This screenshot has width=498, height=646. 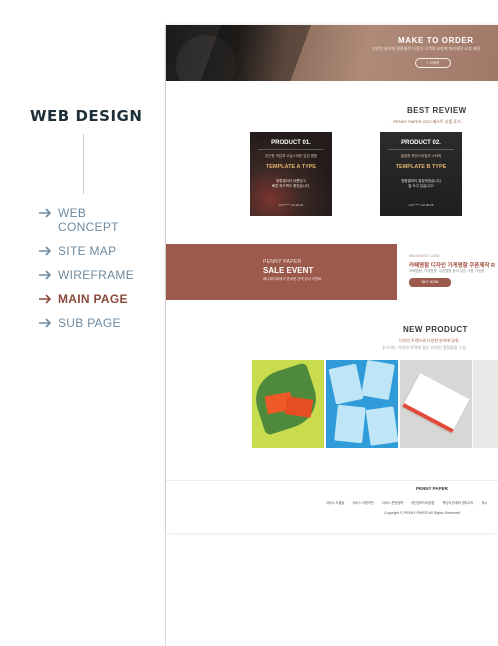 I want to click on promo-eyebrow: #BUSINESS CARD, so click(x=424, y=256).